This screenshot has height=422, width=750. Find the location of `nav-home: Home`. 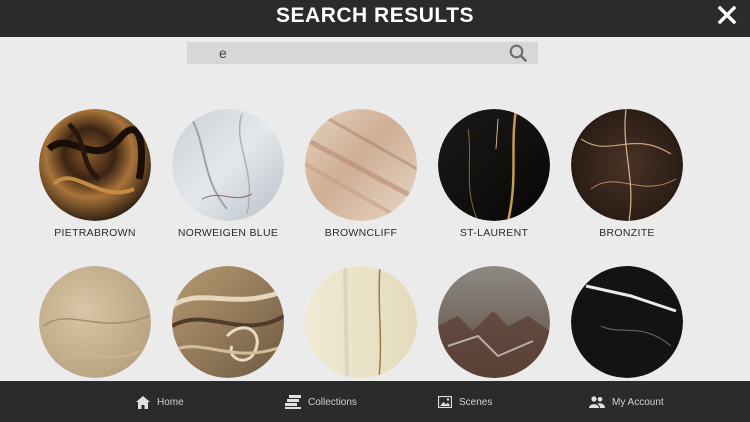

nav-home: Home is located at coordinates (160, 402).